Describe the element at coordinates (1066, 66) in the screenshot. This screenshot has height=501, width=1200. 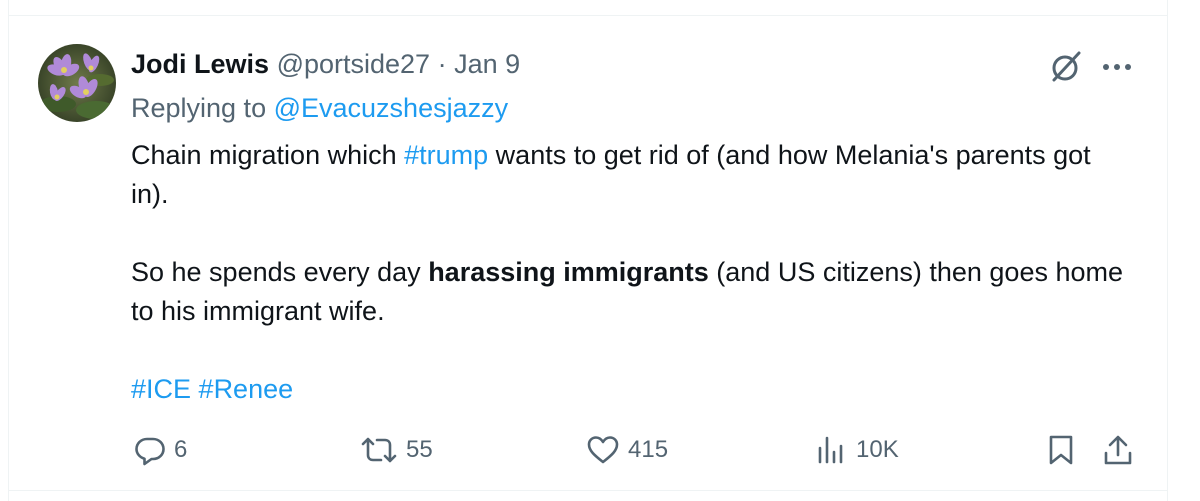
I see `grok-icon` at that location.